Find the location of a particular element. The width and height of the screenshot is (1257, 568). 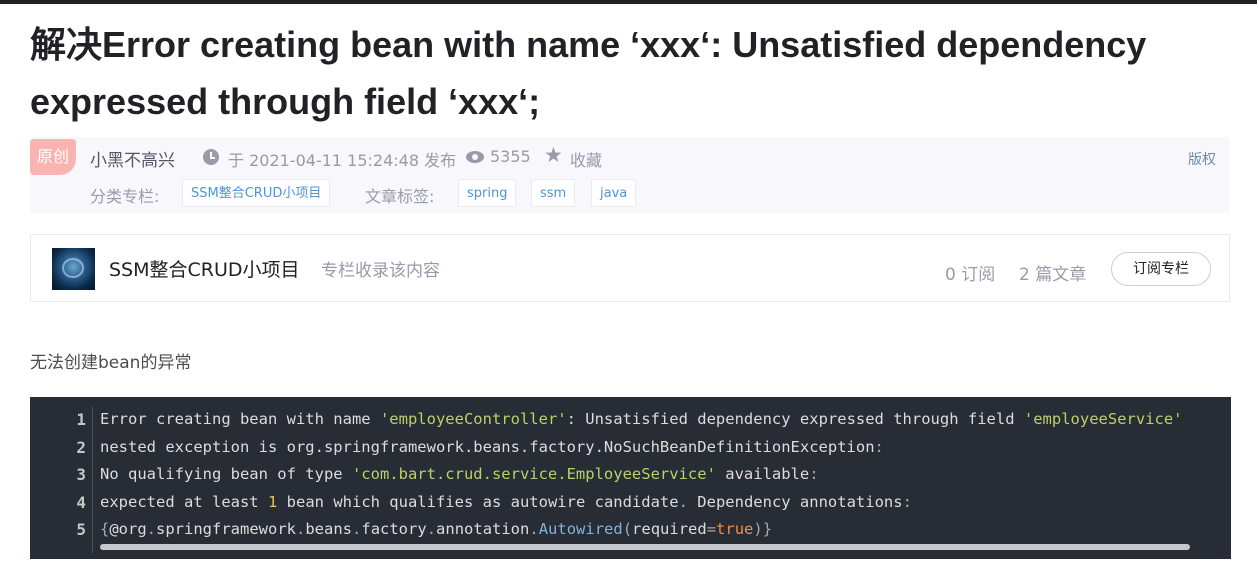

code-keyword: true is located at coordinates (735, 529).